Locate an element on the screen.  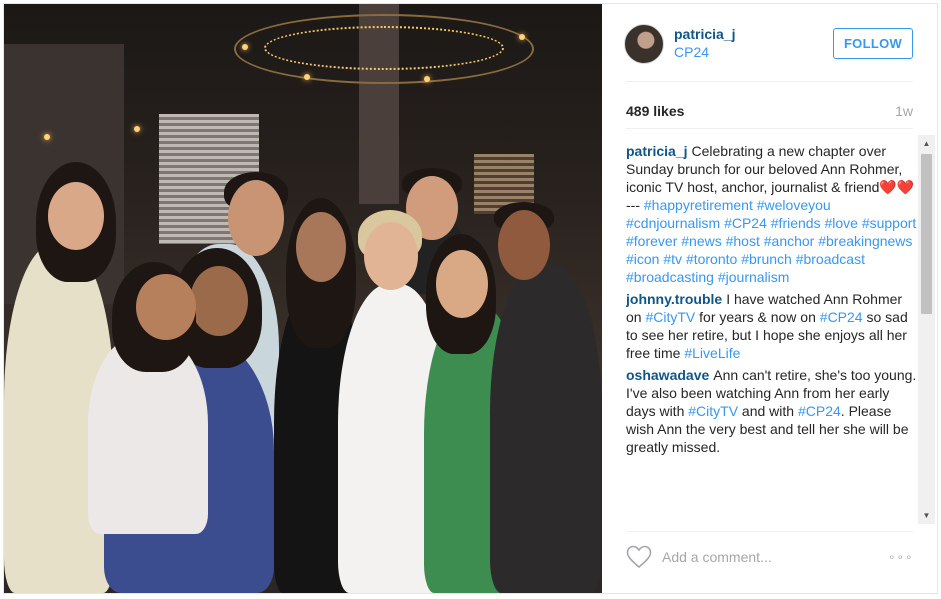
scroll-thumb is located at coordinates (926, 234).